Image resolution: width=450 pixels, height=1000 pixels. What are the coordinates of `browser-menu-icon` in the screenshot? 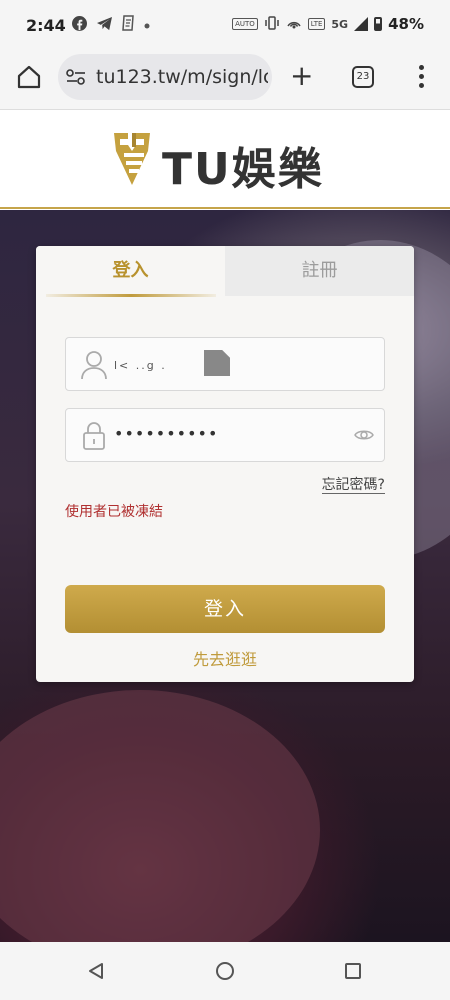 It's located at (421, 77).